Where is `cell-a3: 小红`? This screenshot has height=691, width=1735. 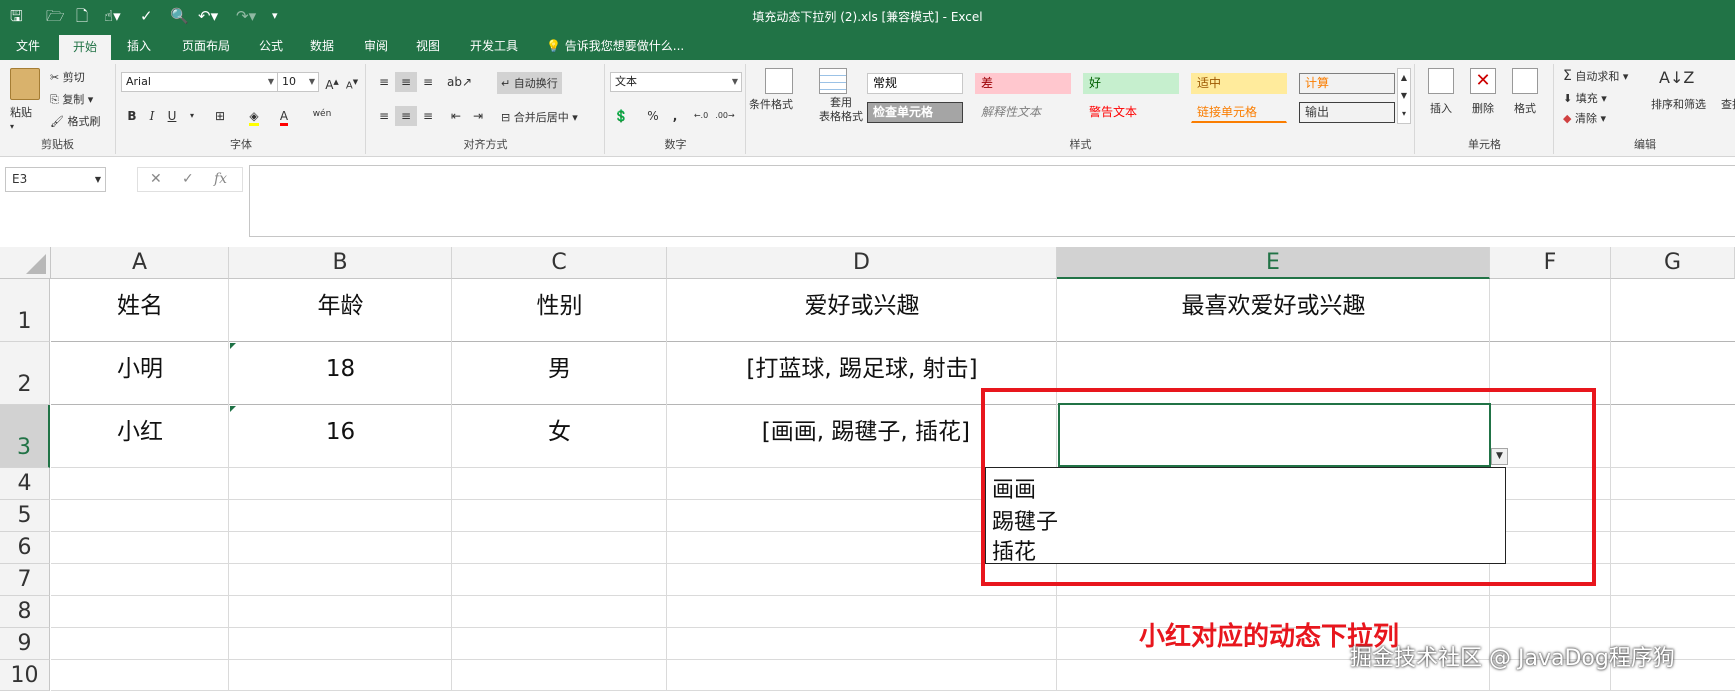 cell-a3: 小红 is located at coordinates (140, 436).